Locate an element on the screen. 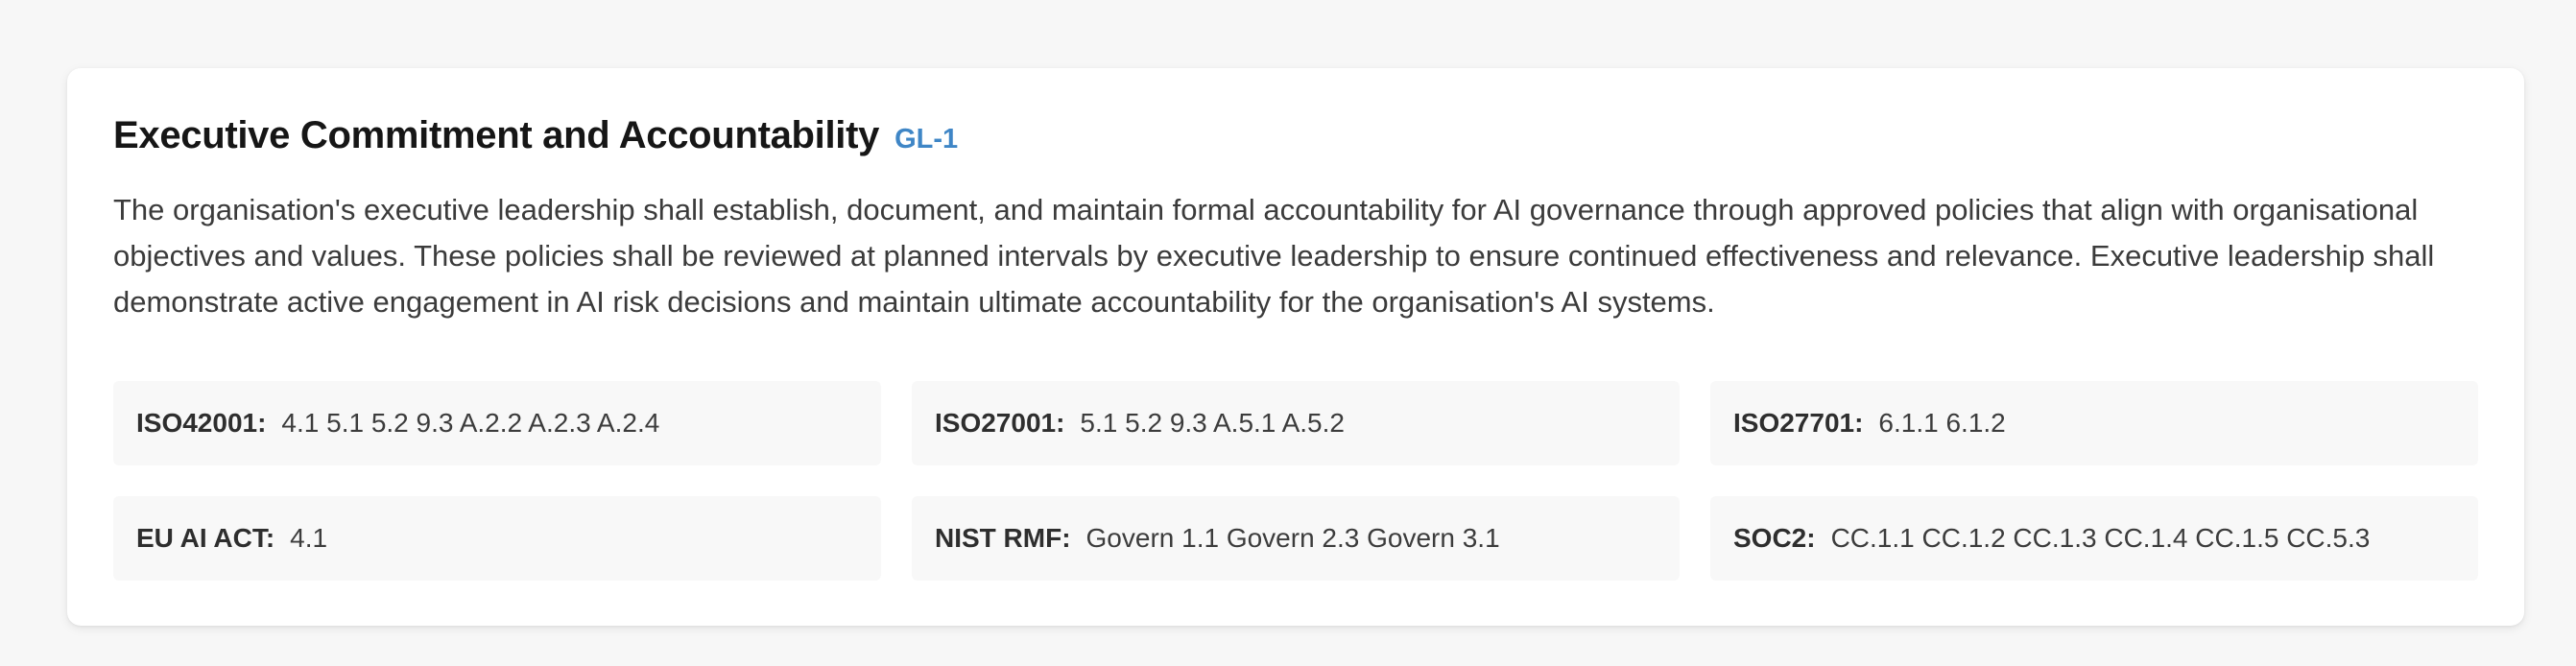 The width and height of the screenshot is (2576, 666). control-title: Executive Commitment and Accountability is located at coordinates (497, 135).